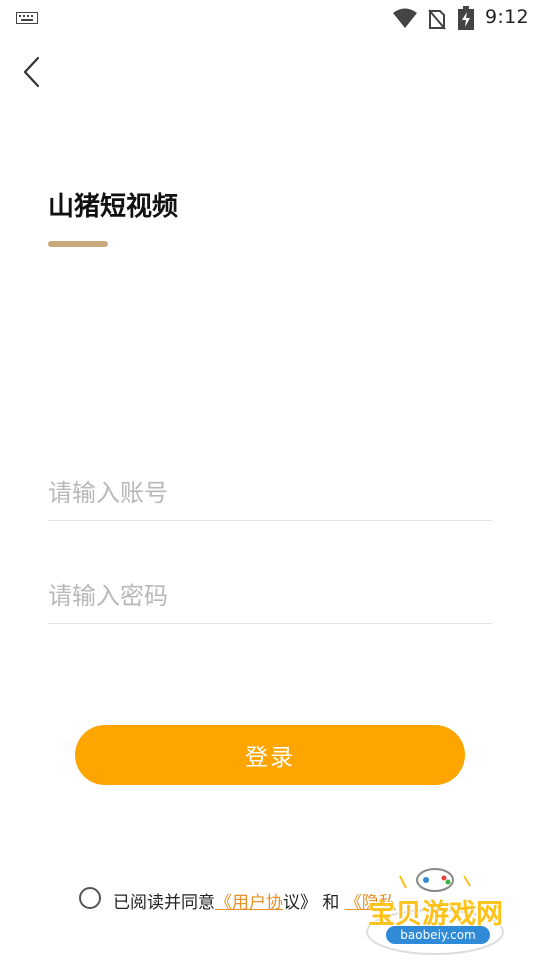 The height and width of the screenshot is (960, 540). I want to click on account-input, so click(270, 493).